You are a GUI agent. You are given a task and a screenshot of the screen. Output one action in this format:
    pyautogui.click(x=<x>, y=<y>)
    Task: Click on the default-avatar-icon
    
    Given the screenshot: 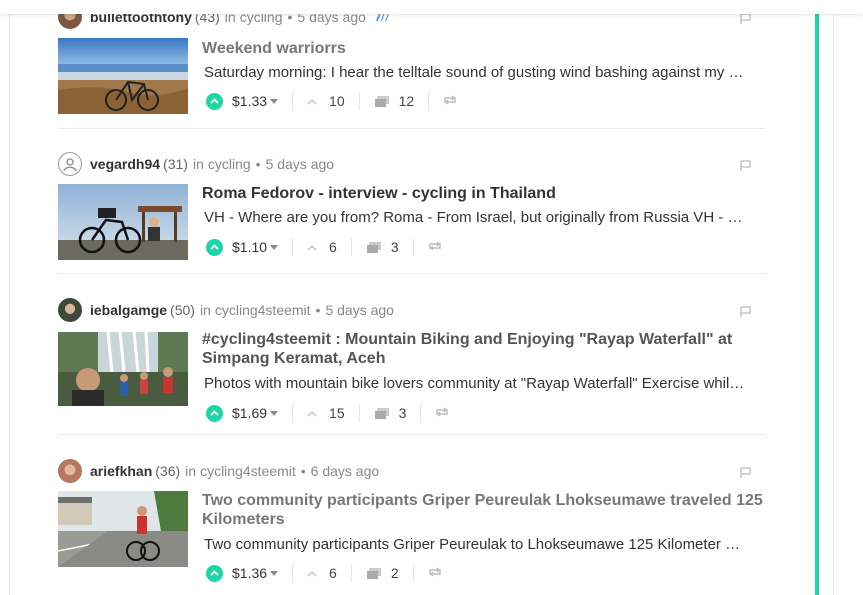 What is the action you would take?
    pyautogui.click(x=70, y=164)
    